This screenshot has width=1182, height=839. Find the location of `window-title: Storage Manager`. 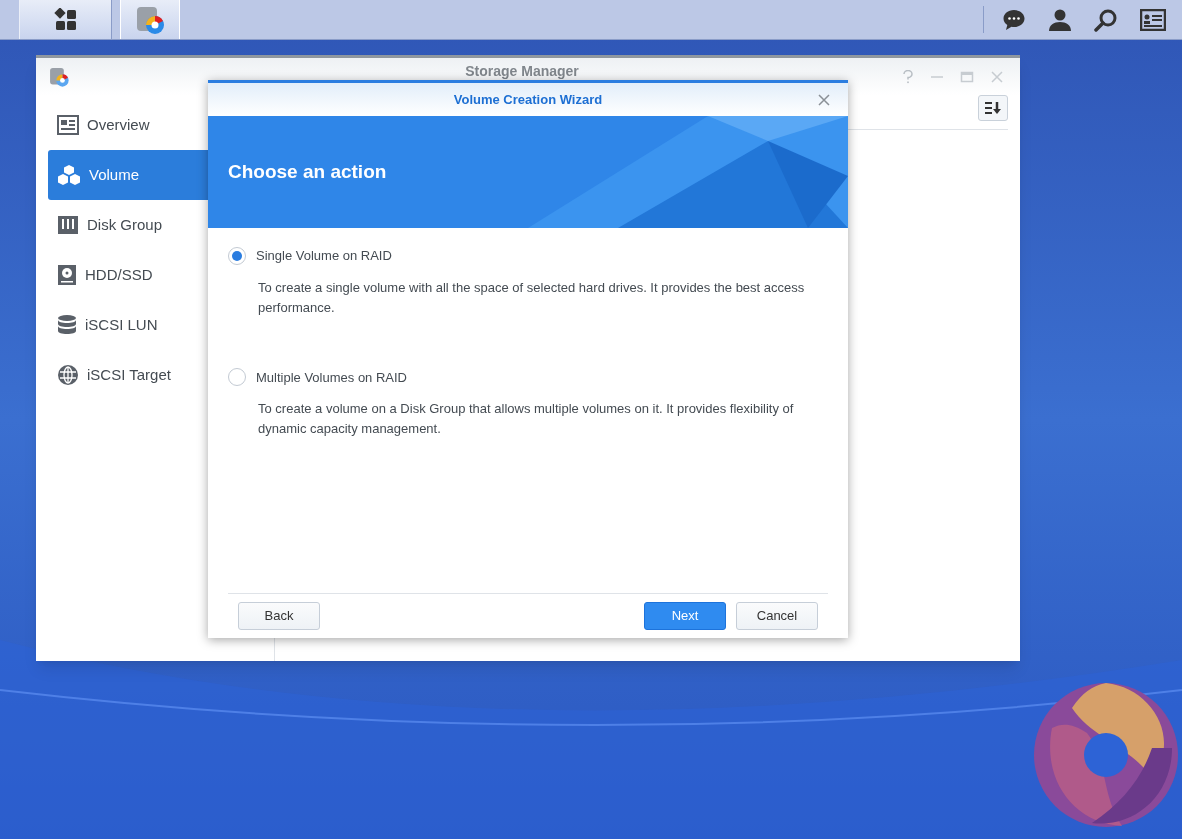

window-title: Storage Manager is located at coordinates (522, 70).